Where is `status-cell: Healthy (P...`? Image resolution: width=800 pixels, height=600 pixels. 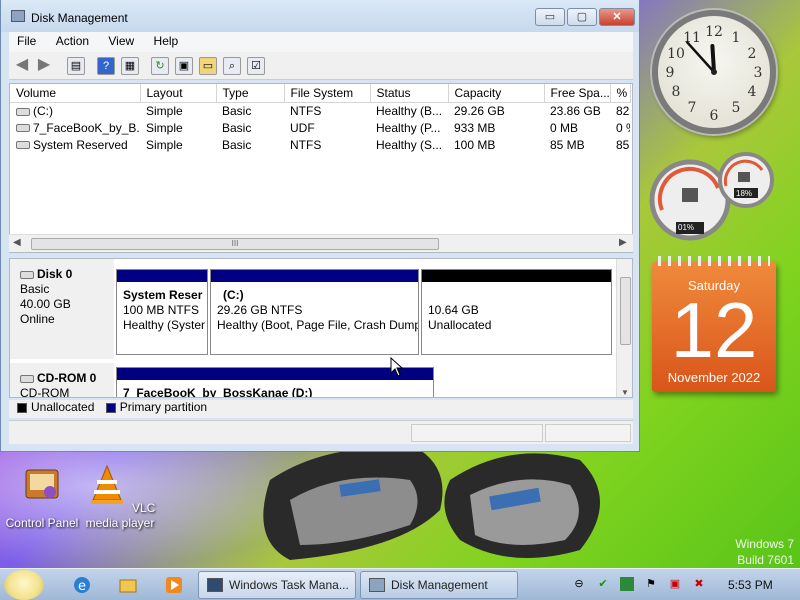 status-cell: Healthy (P... is located at coordinates (408, 127).